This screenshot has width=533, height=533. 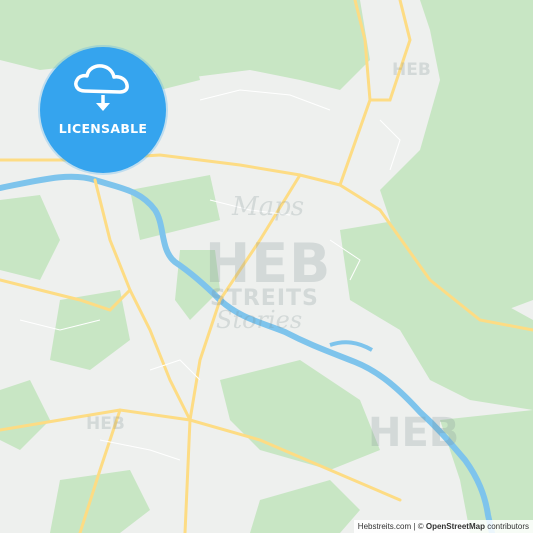 What do you see at coordinates (103, 128) in the screenshot?
I see `licensable-label: LICENSABLE` at bounding box center [103, 128].